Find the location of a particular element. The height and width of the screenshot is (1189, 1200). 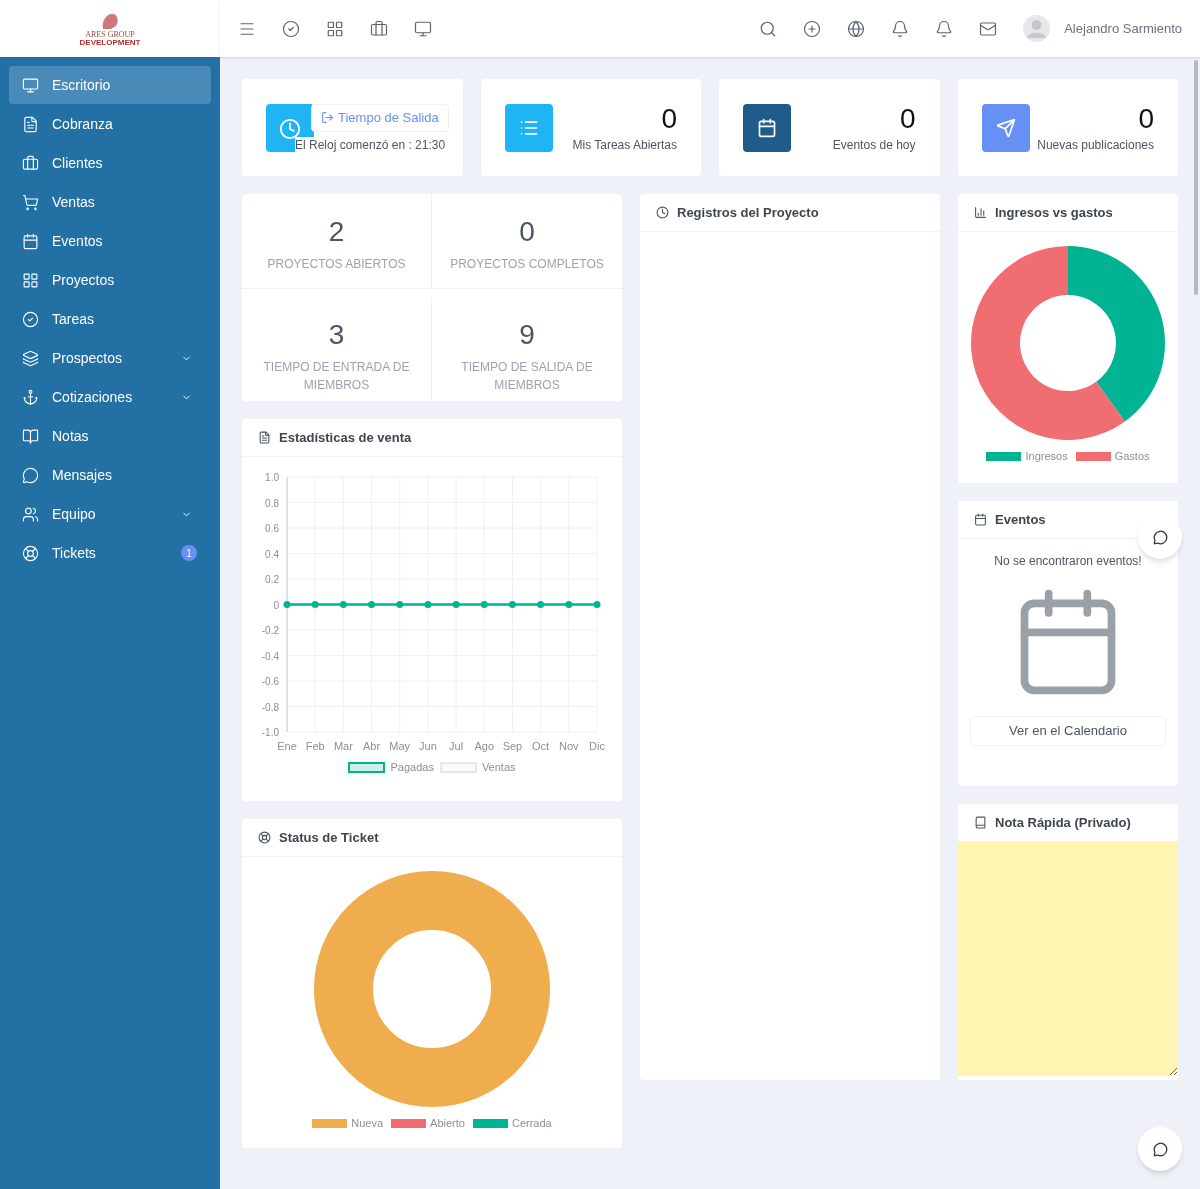

sidebar-item: Cobranza is located at coordinates (110, 124).